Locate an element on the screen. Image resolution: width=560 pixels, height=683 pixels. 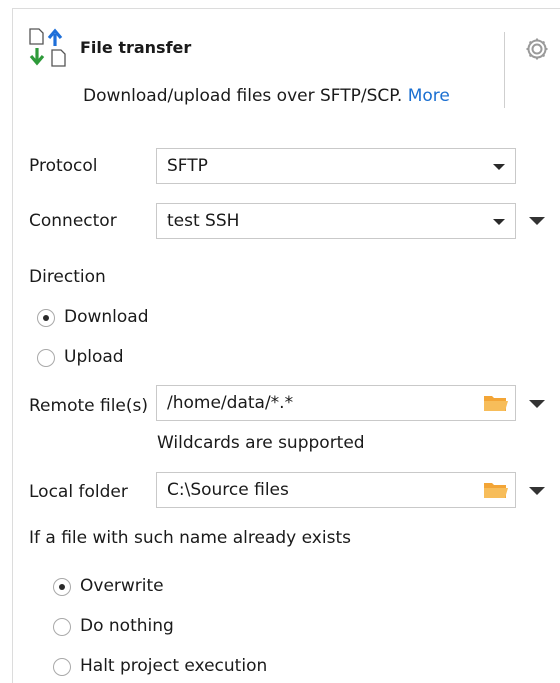
connector-select: test SSH is located at coordinates (336, 221).